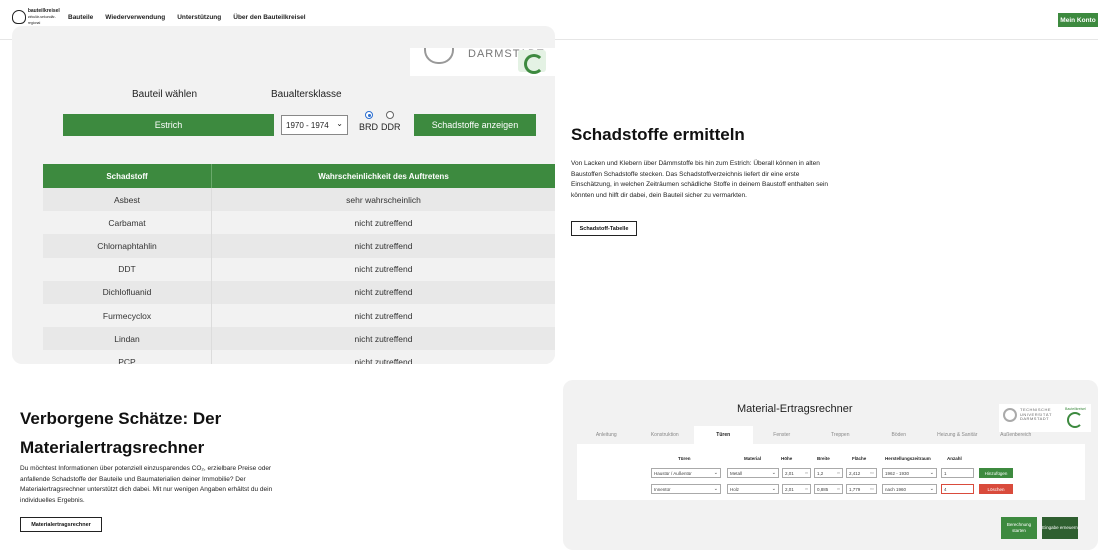 This screenshot has width=1098, height=550. Describe the element at coordinates (828, 489) in the screenshot. I see `breite-input: 0,885 m` at that location.